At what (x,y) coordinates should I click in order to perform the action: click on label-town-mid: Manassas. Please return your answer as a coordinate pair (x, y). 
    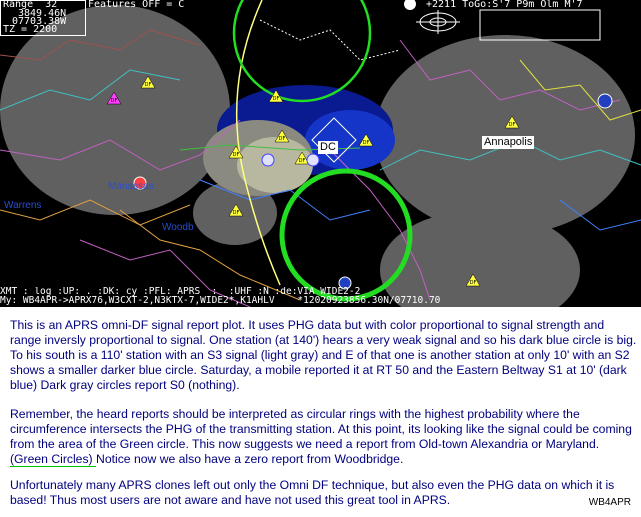
    Looking at the image, I should click on (131, 186).